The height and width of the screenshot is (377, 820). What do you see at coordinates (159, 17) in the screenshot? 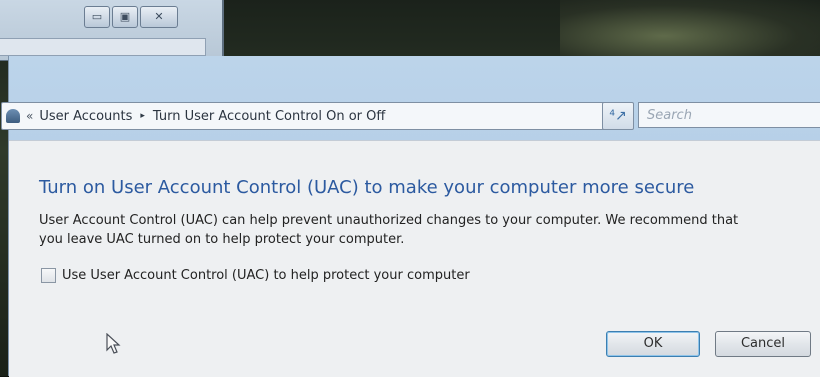
I see `close-button: ✕` at bounding box center [159, 17].